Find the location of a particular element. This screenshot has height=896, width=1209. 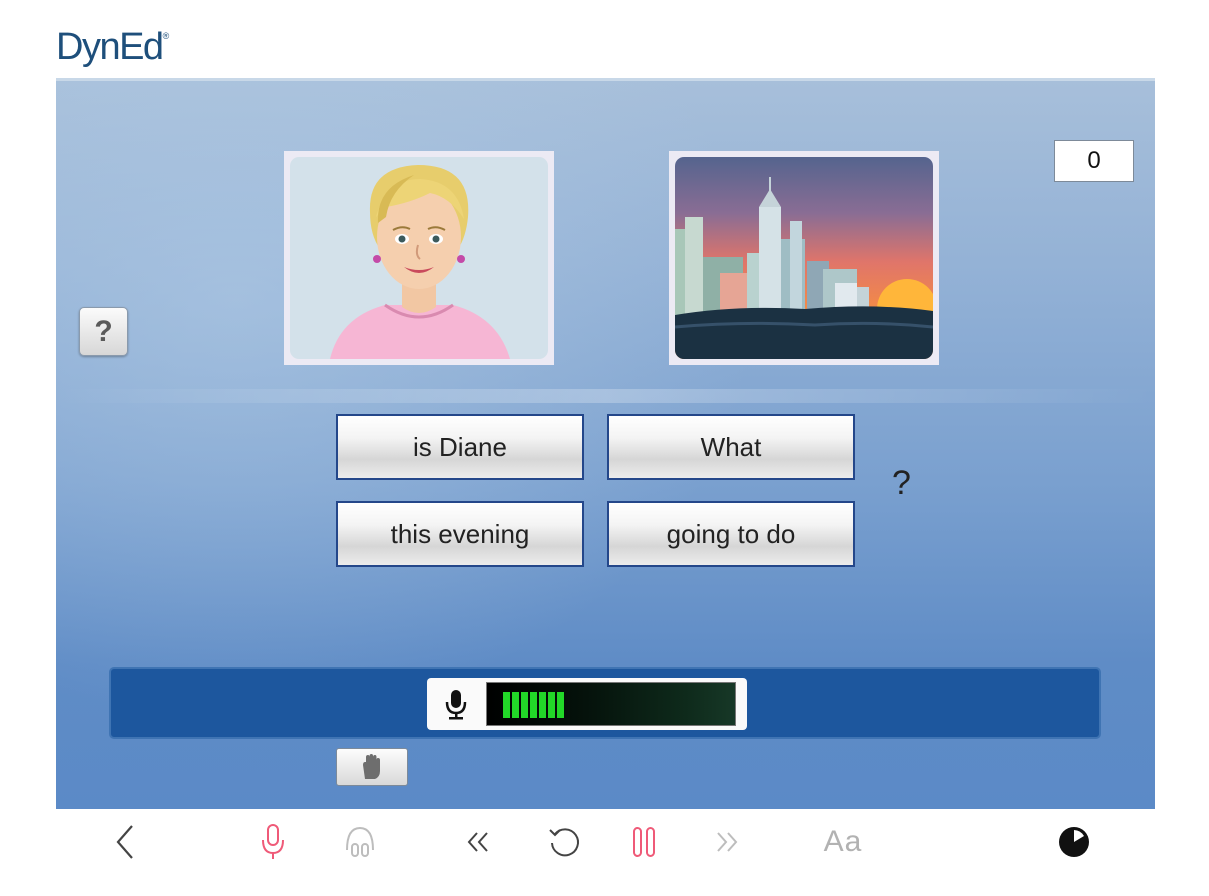

voice-level-fill is located at coordinates (588, 705).